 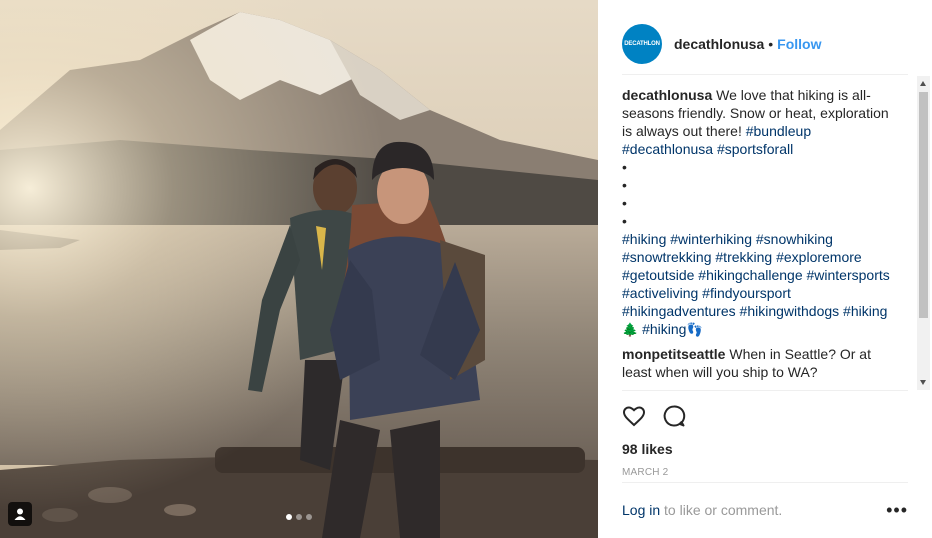 What do you see at coordinates (750, 275) in the screenshot?
I see `hashtag-link: #hikingchallenge` at bounding box center [750, 275].